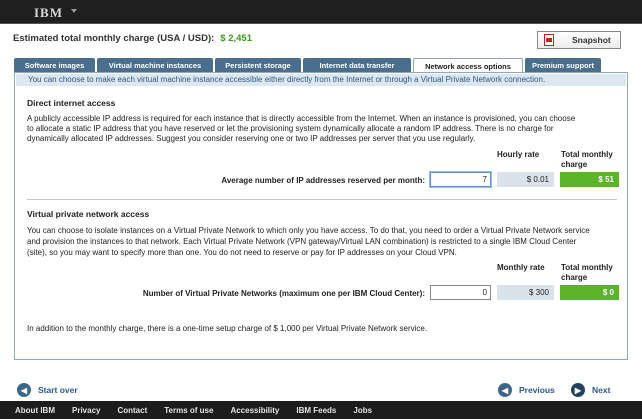 Image resolution: width=642 pixels, height=419 pixels. Describe the element at coordinates (574, 277) in the screenshot. I see `vpn-total-header-line-2: charge` at that location.